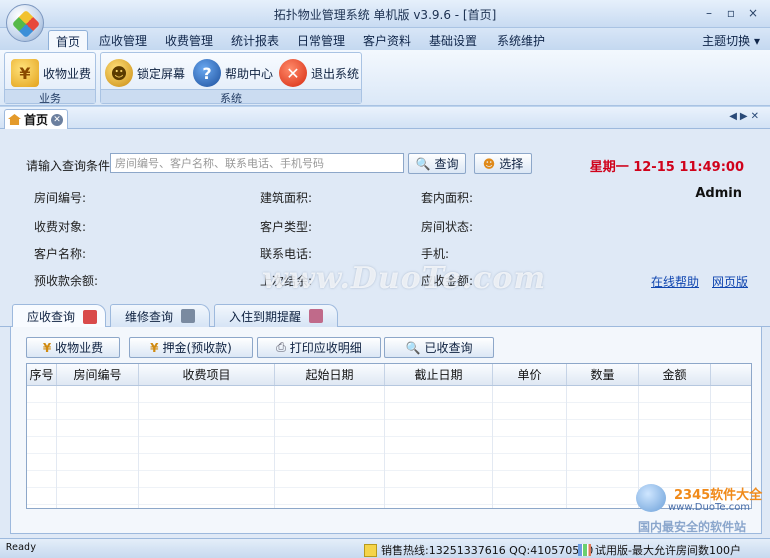  Describe the element at coordinates (745, 116) in the screenshot. I see `tab-nav-arrows: ◀▶✕` at that location.